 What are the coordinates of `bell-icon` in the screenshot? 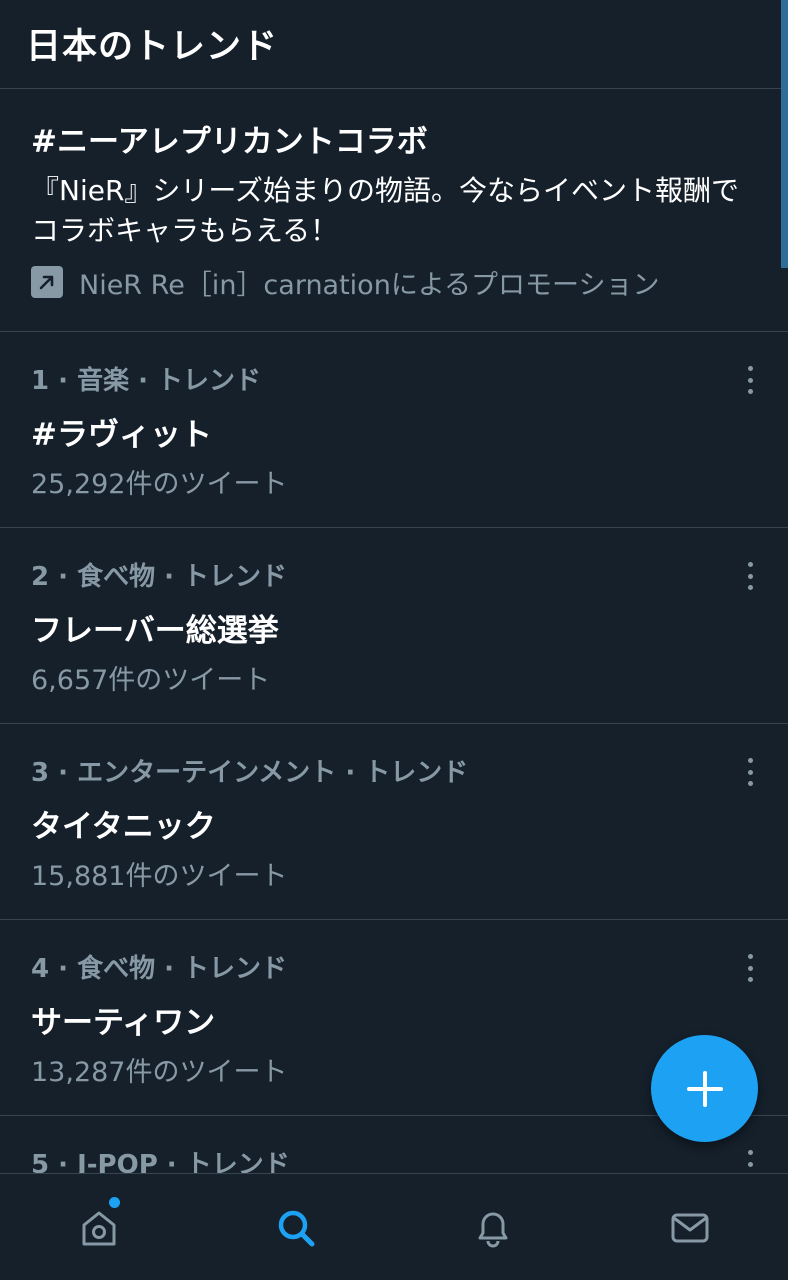 It's located at (492, 1229).